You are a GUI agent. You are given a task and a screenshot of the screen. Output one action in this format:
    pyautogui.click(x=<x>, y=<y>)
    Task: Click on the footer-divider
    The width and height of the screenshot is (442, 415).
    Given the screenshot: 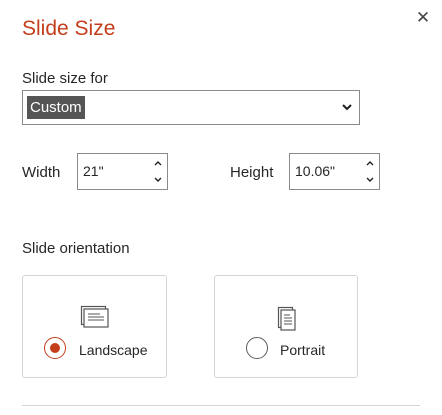 What is the action you would take?
    pyautogui.click(x=221, y=405)
    